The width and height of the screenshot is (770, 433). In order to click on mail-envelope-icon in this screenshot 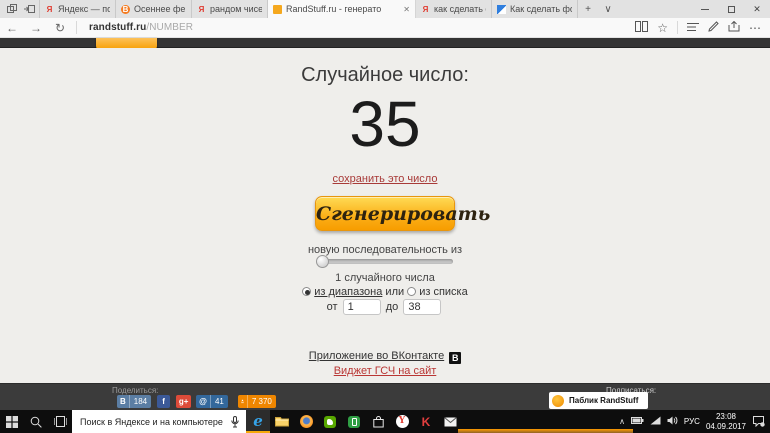, I will do `click(450, 421)`.